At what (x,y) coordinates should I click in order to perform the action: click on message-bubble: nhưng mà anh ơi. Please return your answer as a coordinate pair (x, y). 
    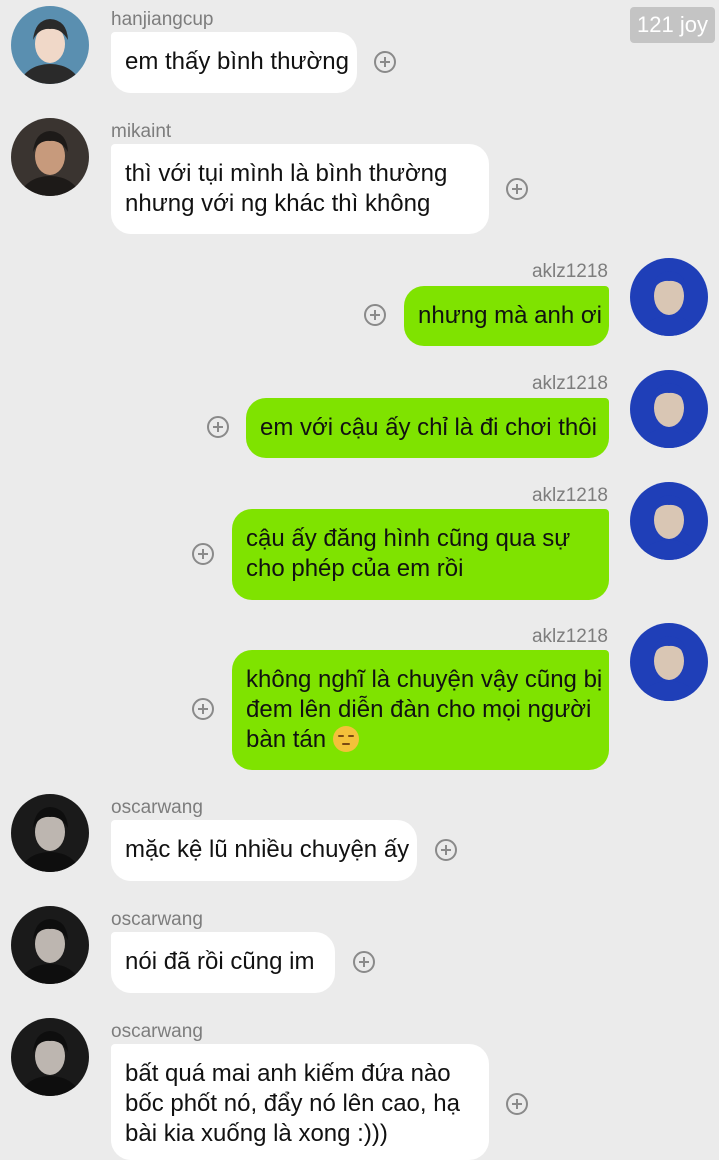
    Looking at the image, I should click on (506, 316).